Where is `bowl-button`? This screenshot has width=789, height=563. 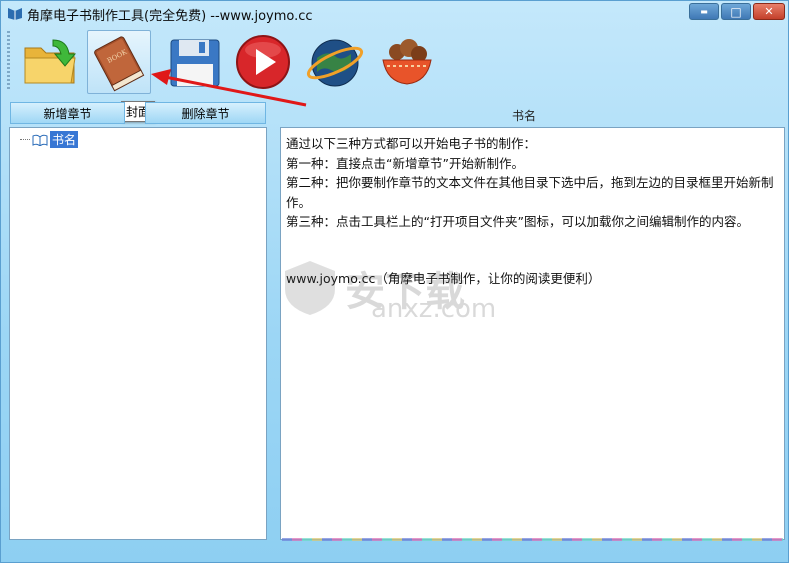
bowl-button is located at coordinates (407, 62).